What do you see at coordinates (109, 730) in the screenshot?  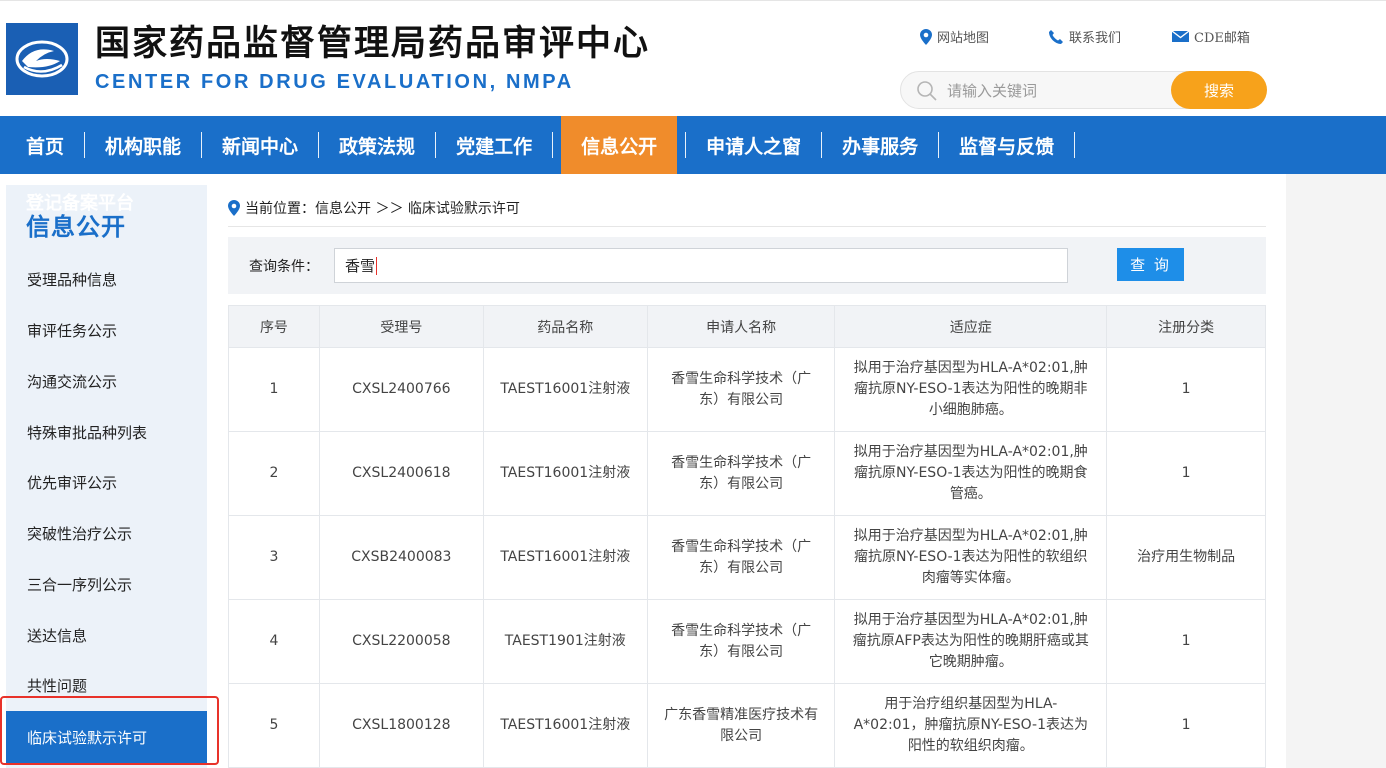 I see `selection-highlight` at bounding box center [109, 730].